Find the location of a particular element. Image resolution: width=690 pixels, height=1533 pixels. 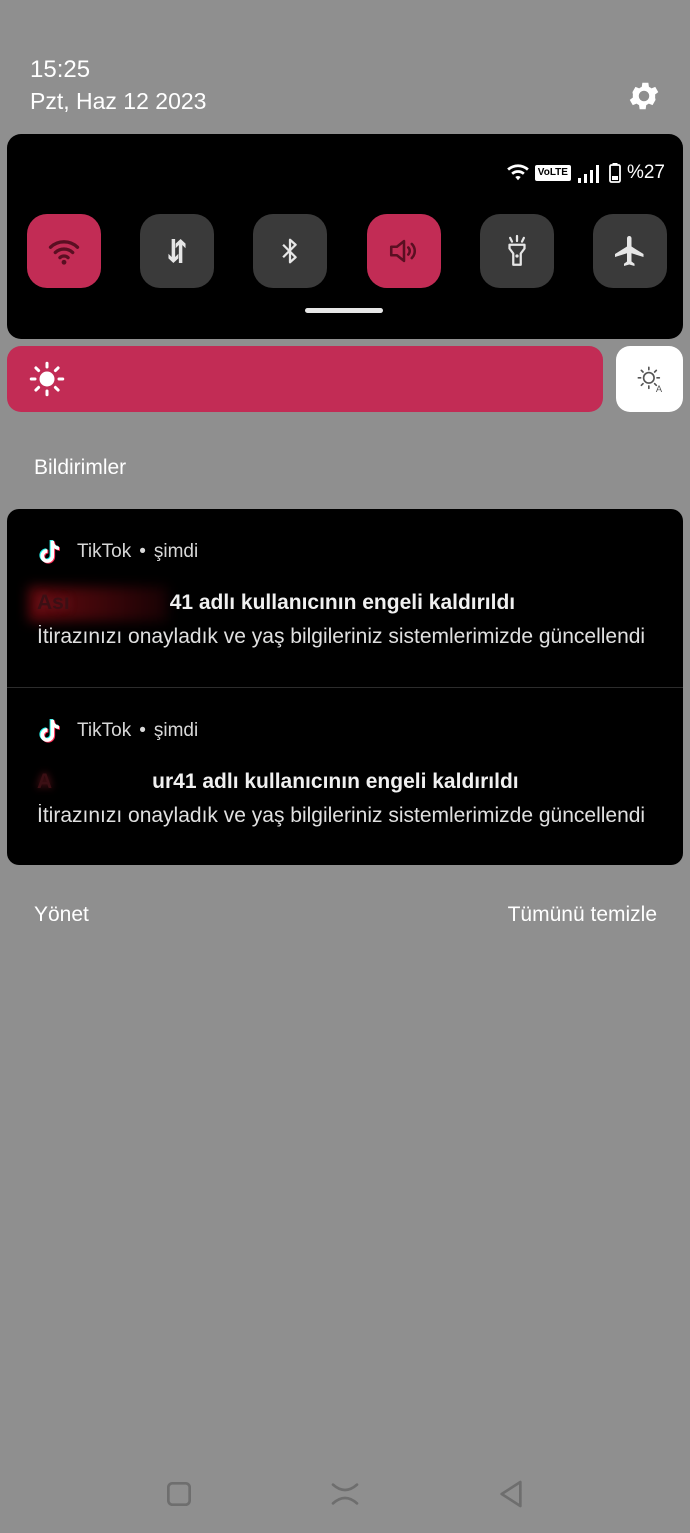

navigation-bar is located at coordinates (345, 1495).